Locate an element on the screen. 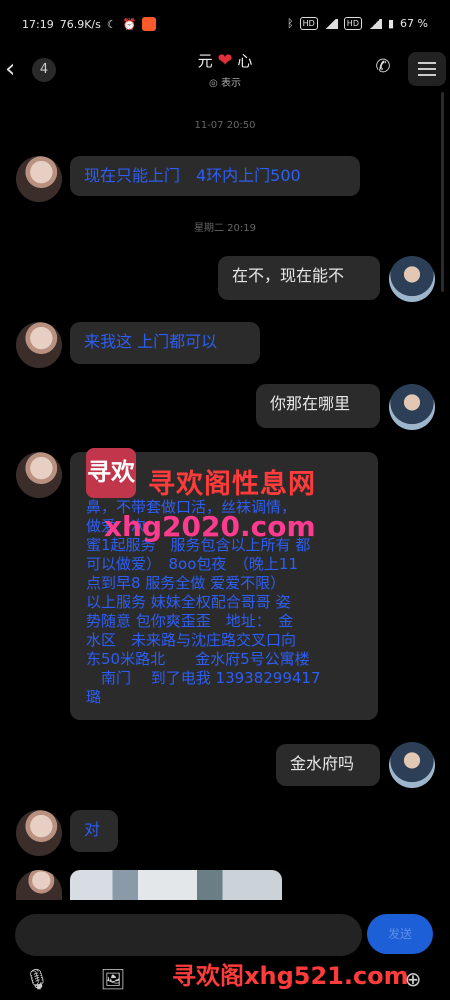 This screenshot has width=450, height=1000. menu-button is located at coordinates (427, 69).